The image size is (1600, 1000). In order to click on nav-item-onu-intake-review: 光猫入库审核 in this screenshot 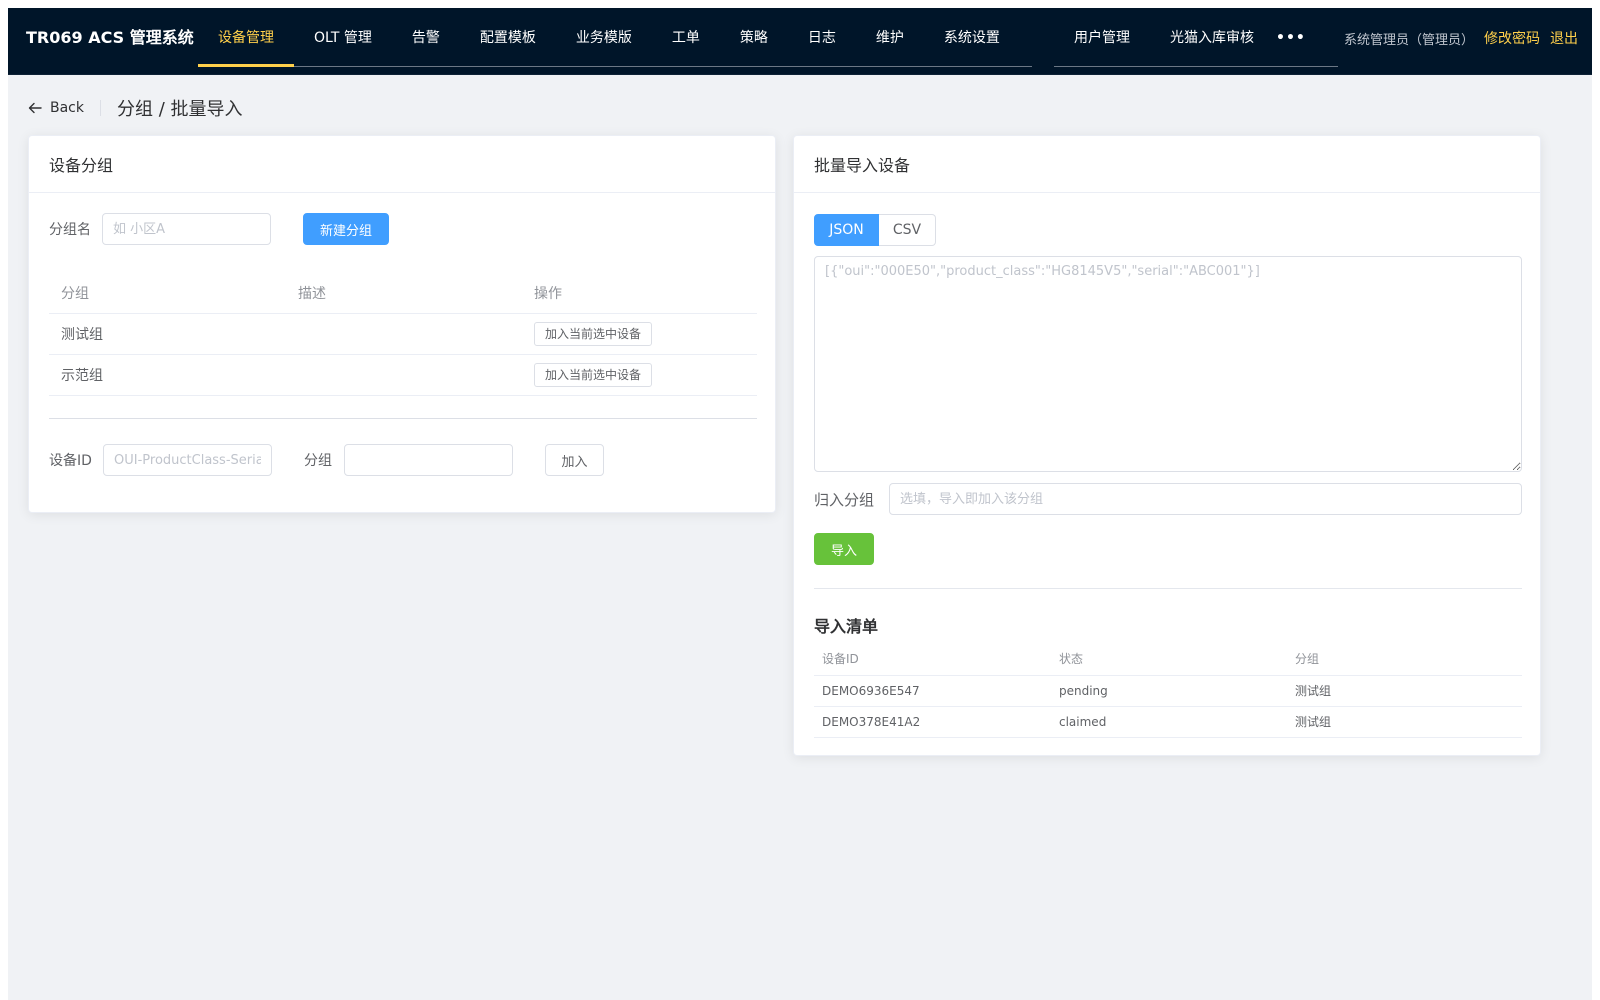, I will do `click(1212, 37)`.